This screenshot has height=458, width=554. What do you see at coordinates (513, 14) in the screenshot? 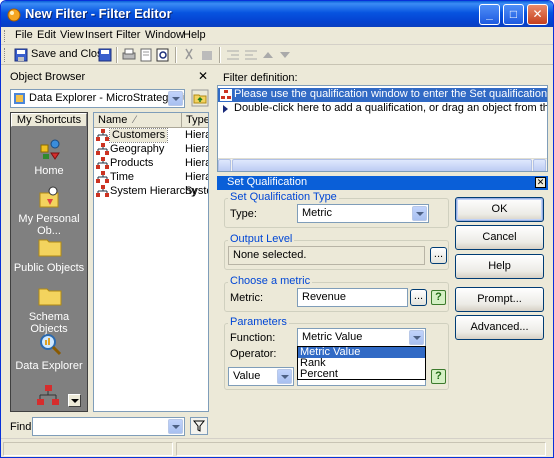
I see `maximize-button: □` at bounding box center [513, 14].